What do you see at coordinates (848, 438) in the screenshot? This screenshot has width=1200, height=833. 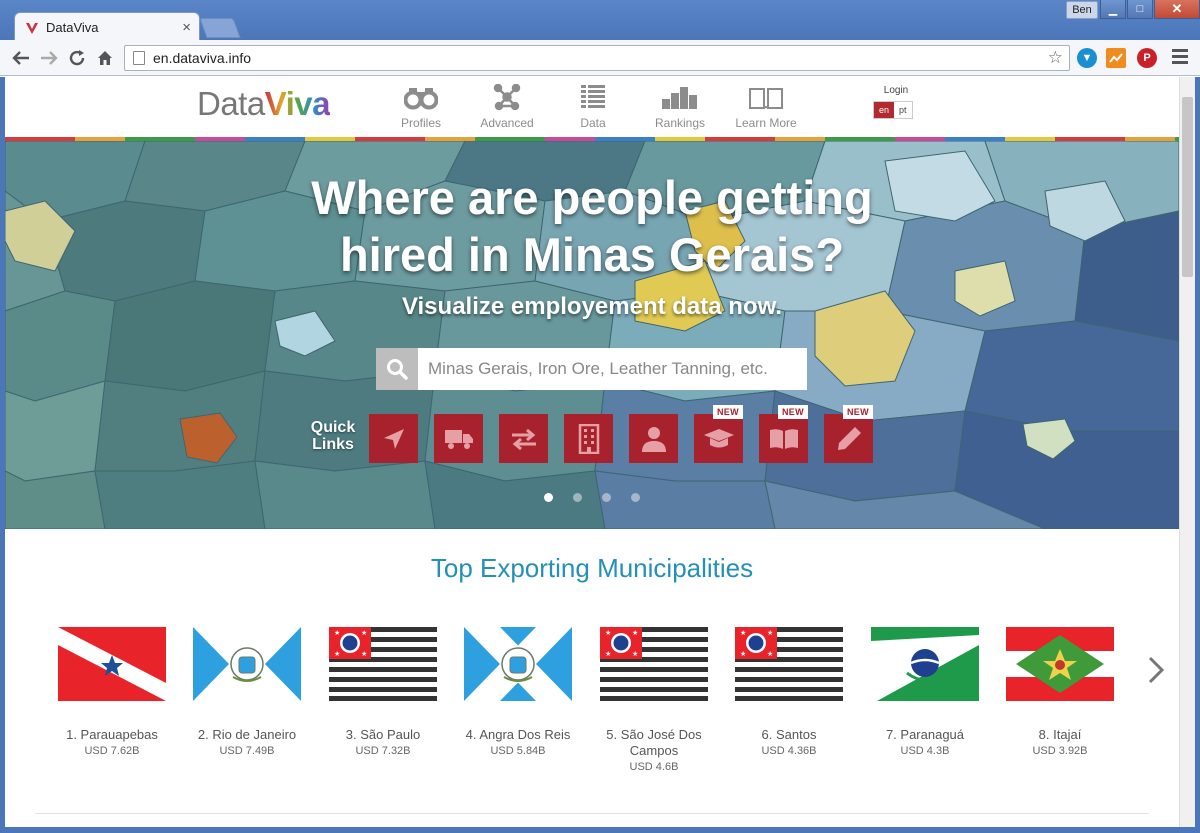 I see `quick-link-survey` at bounding box center [848, 438].